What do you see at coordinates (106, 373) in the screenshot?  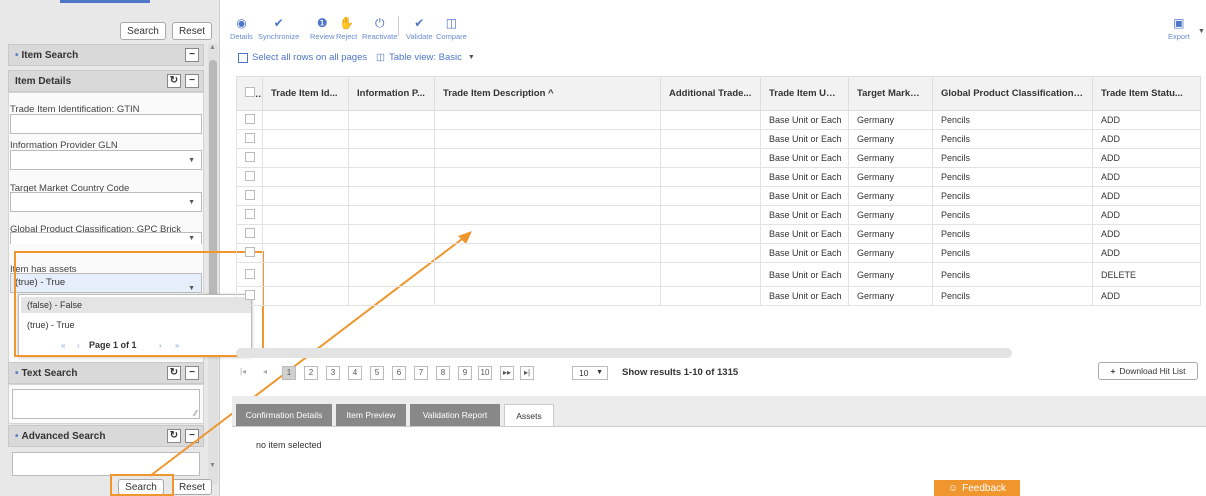 I see `text-search-header: • Text Search ↻ −` at bounding box center [106, 373].